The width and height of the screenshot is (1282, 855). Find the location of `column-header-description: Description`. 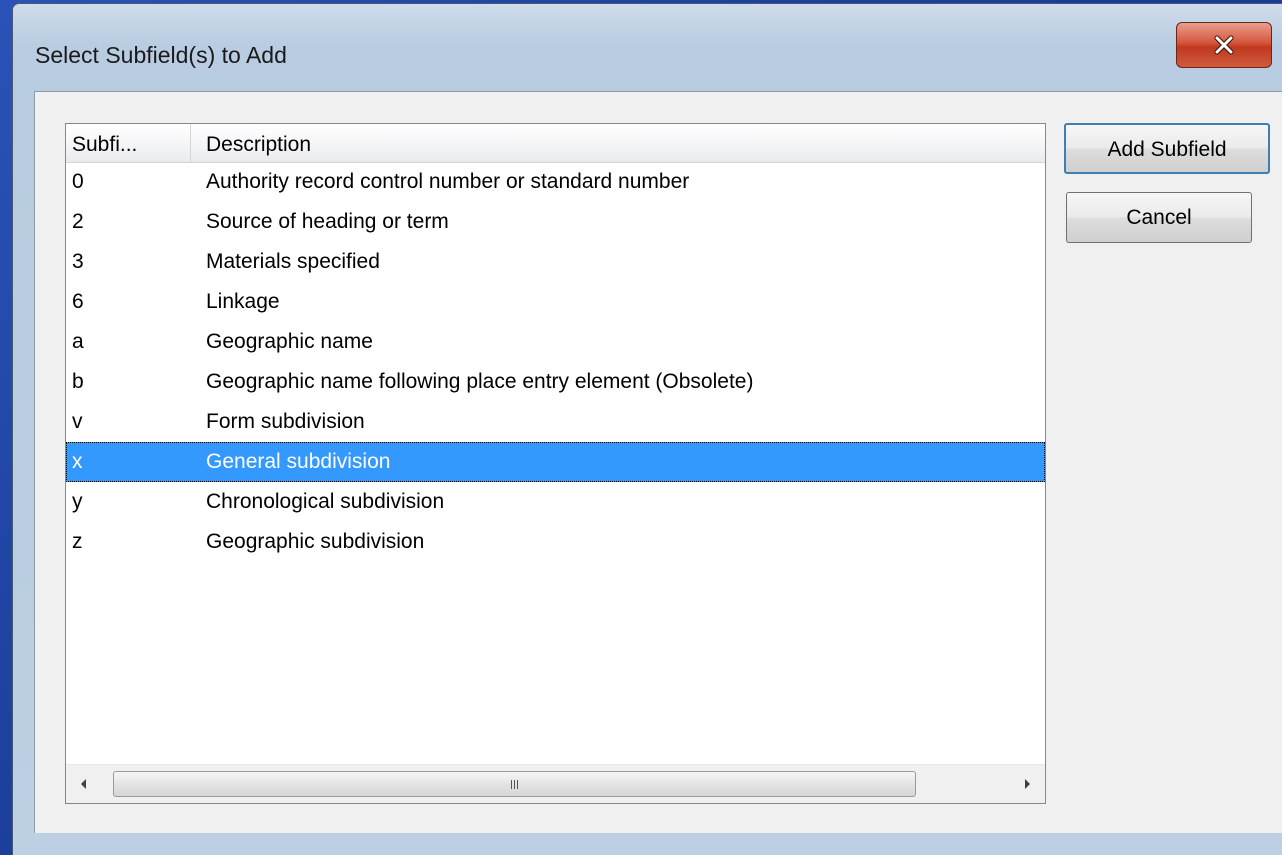

column-header-description: Description is located at coordinates (618, 143).